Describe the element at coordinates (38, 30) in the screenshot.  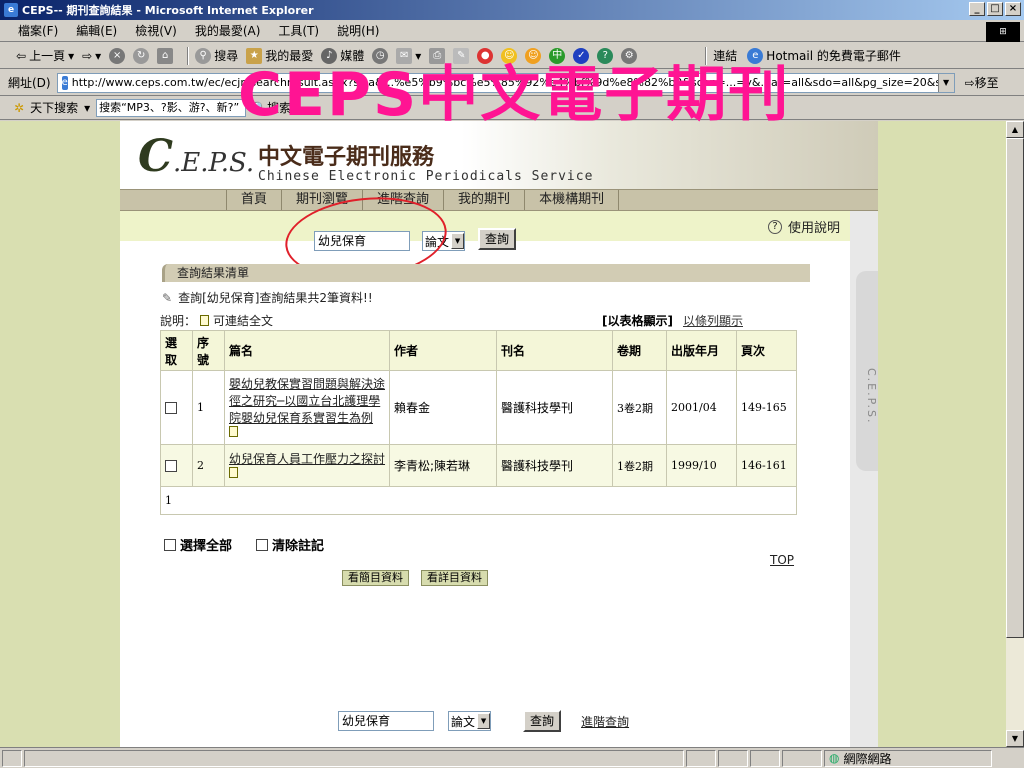
I see `menu-file: 檔案(F)` at that location.